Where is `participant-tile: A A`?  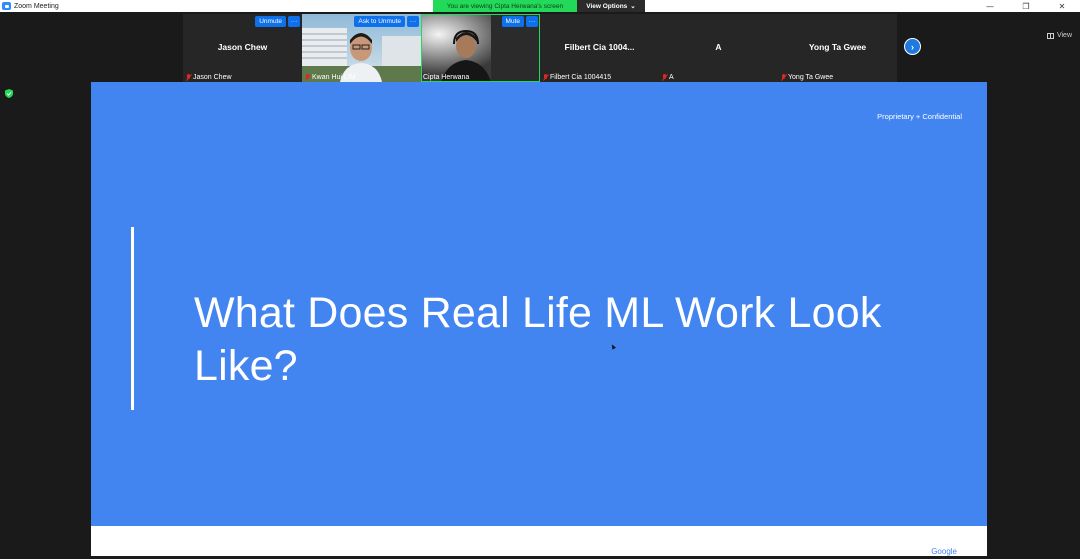
participant-tile: A A is located at coordinates (718, 48).